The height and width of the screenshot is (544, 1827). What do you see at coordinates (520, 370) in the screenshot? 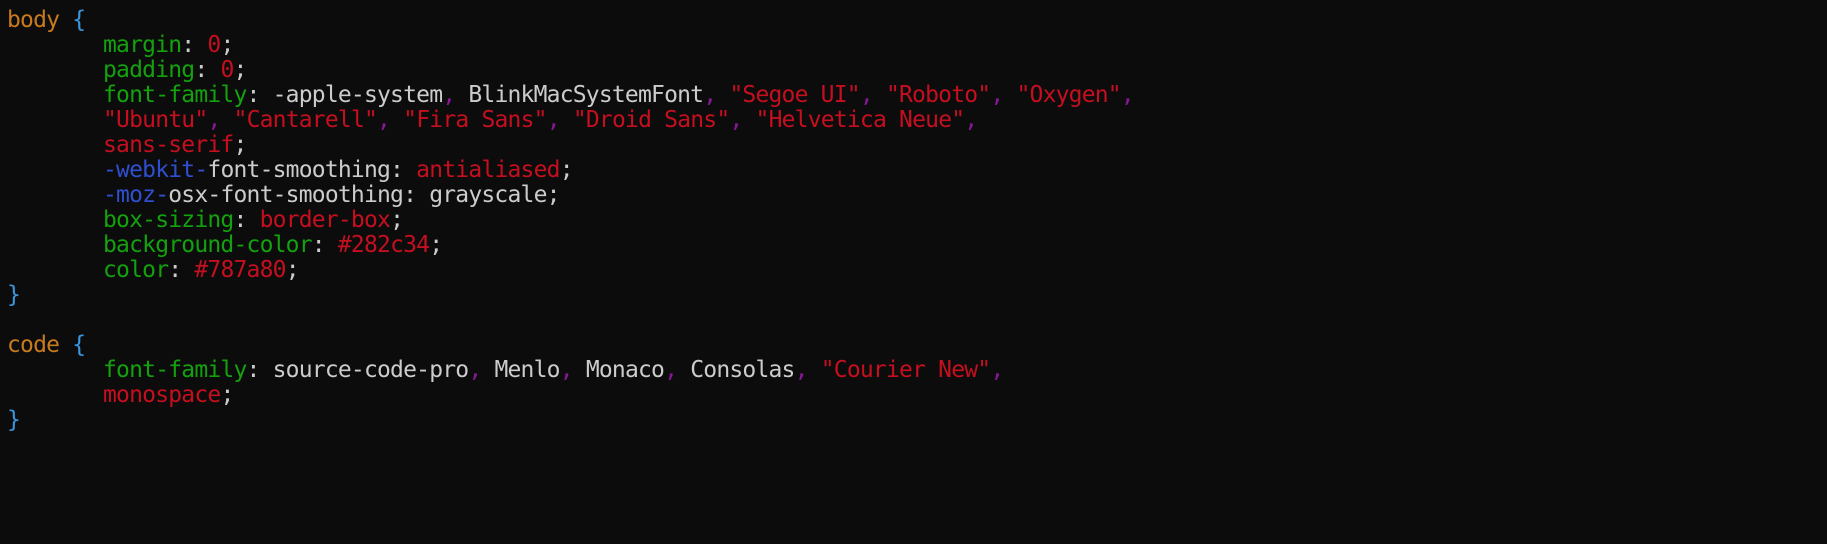
I see `code-token-plain: Menlo` at bounding box center [520, 370].